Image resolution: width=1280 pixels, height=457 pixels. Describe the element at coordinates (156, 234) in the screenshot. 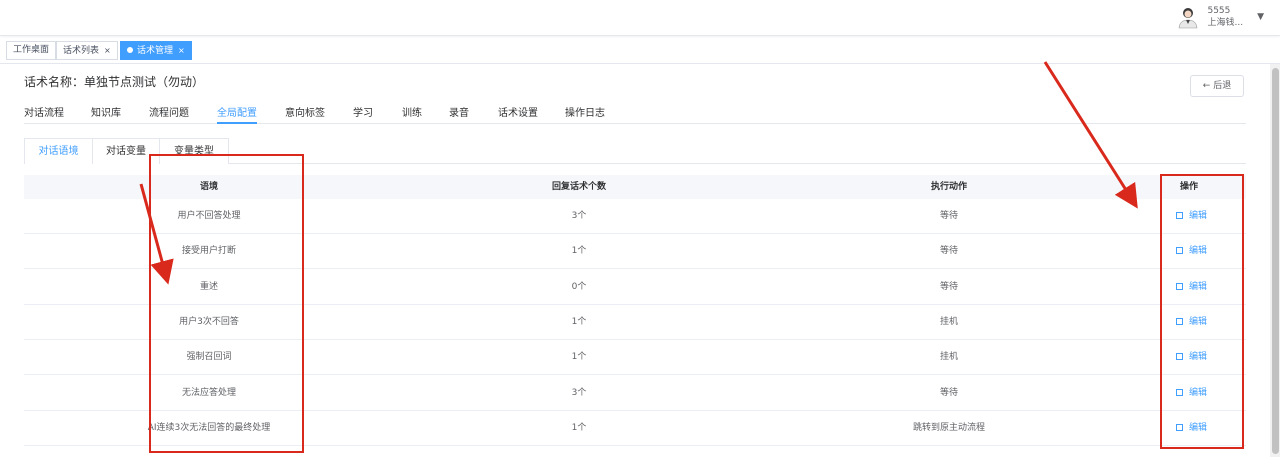

I see `annotation-arrow-left` at that location.